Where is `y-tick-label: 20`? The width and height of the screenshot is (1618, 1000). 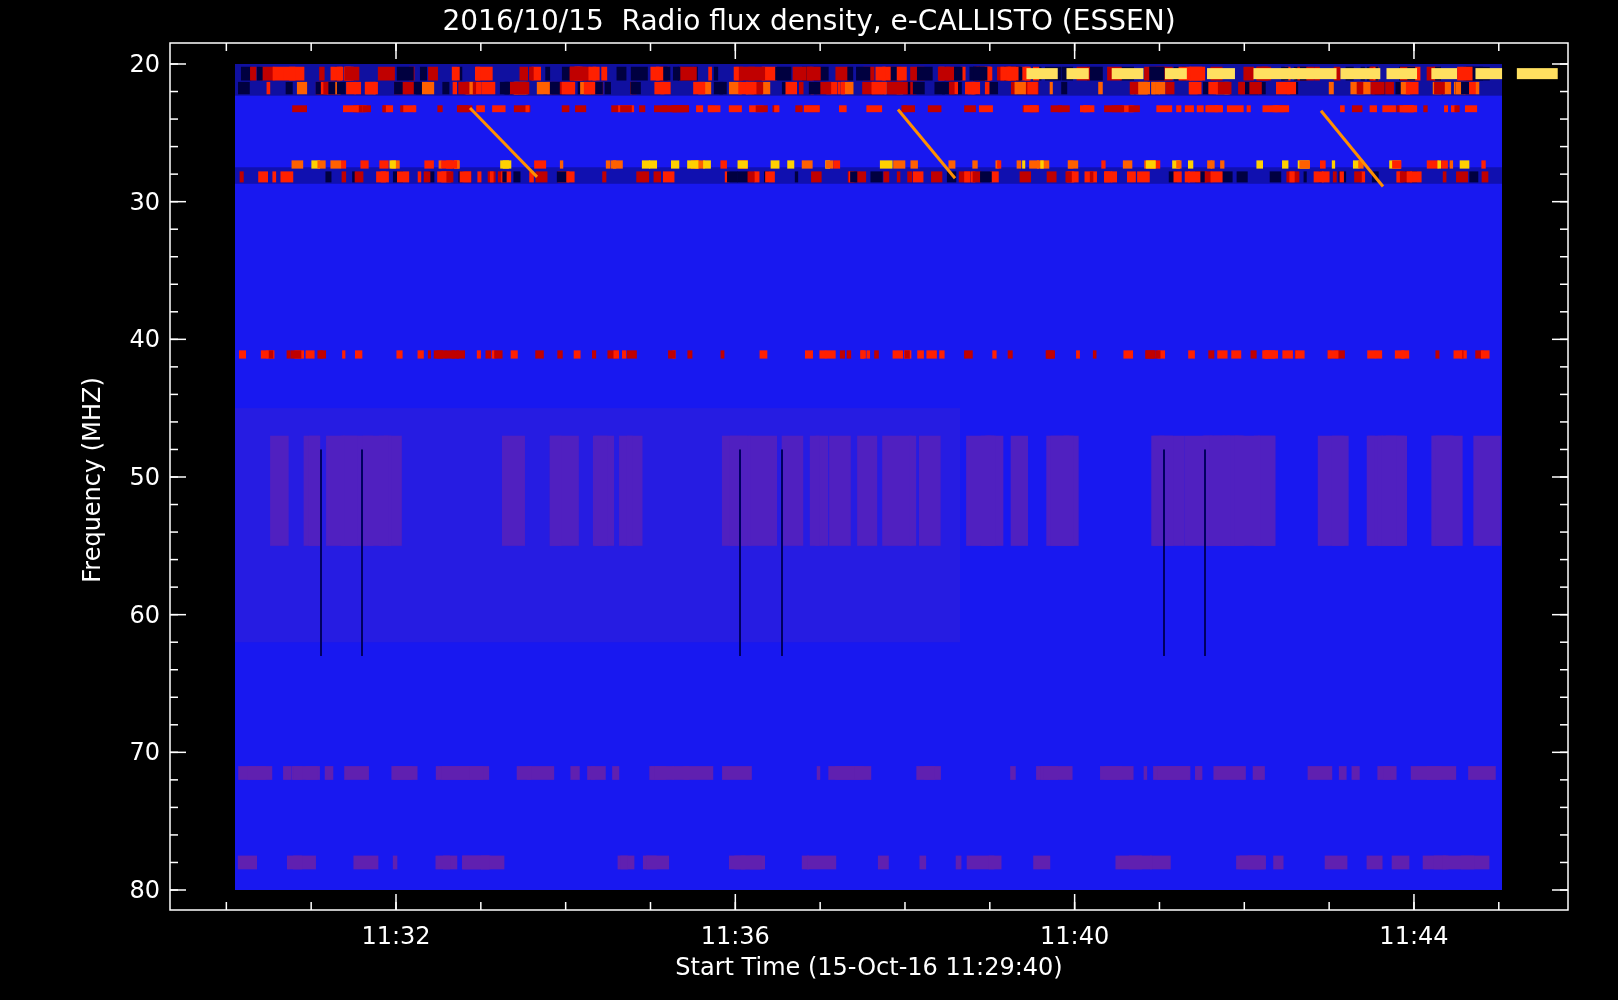
y-tick-label: 20 is located at coordinates (144, 64).